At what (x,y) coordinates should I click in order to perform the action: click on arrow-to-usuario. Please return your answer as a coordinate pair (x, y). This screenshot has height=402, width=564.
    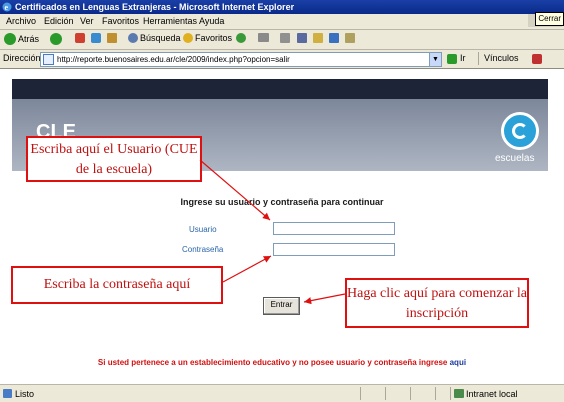
    Looking at the image, I should click on (235, 190).